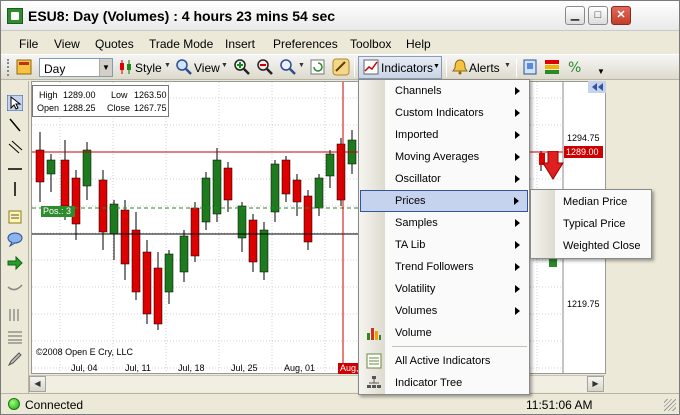  Describe the element at coordinates (15, 125) in the screenshot. I see `trend-line-icon` at that location.